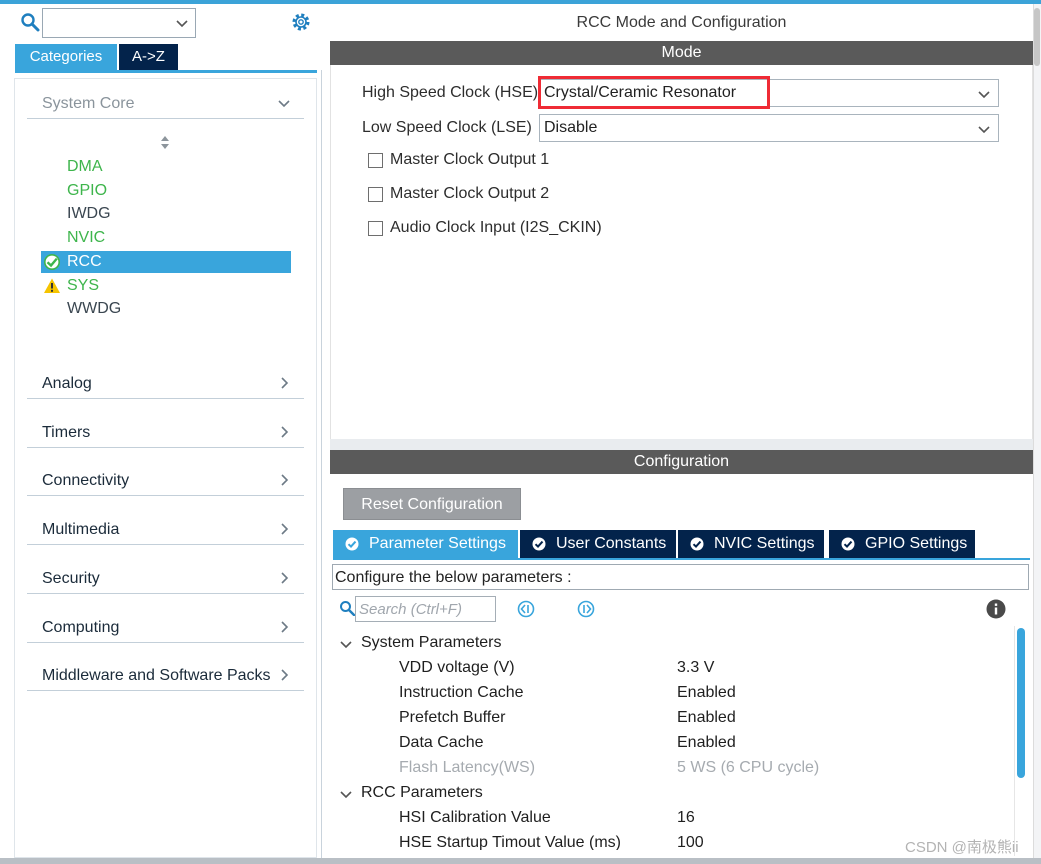 Image resolution: width=1041 pixels, height=864 pixels. What do you see at coordinates (452, 717) in the screenshot?
I see `param-name: Prefetch Buffer` at bounding box center [452, 717].